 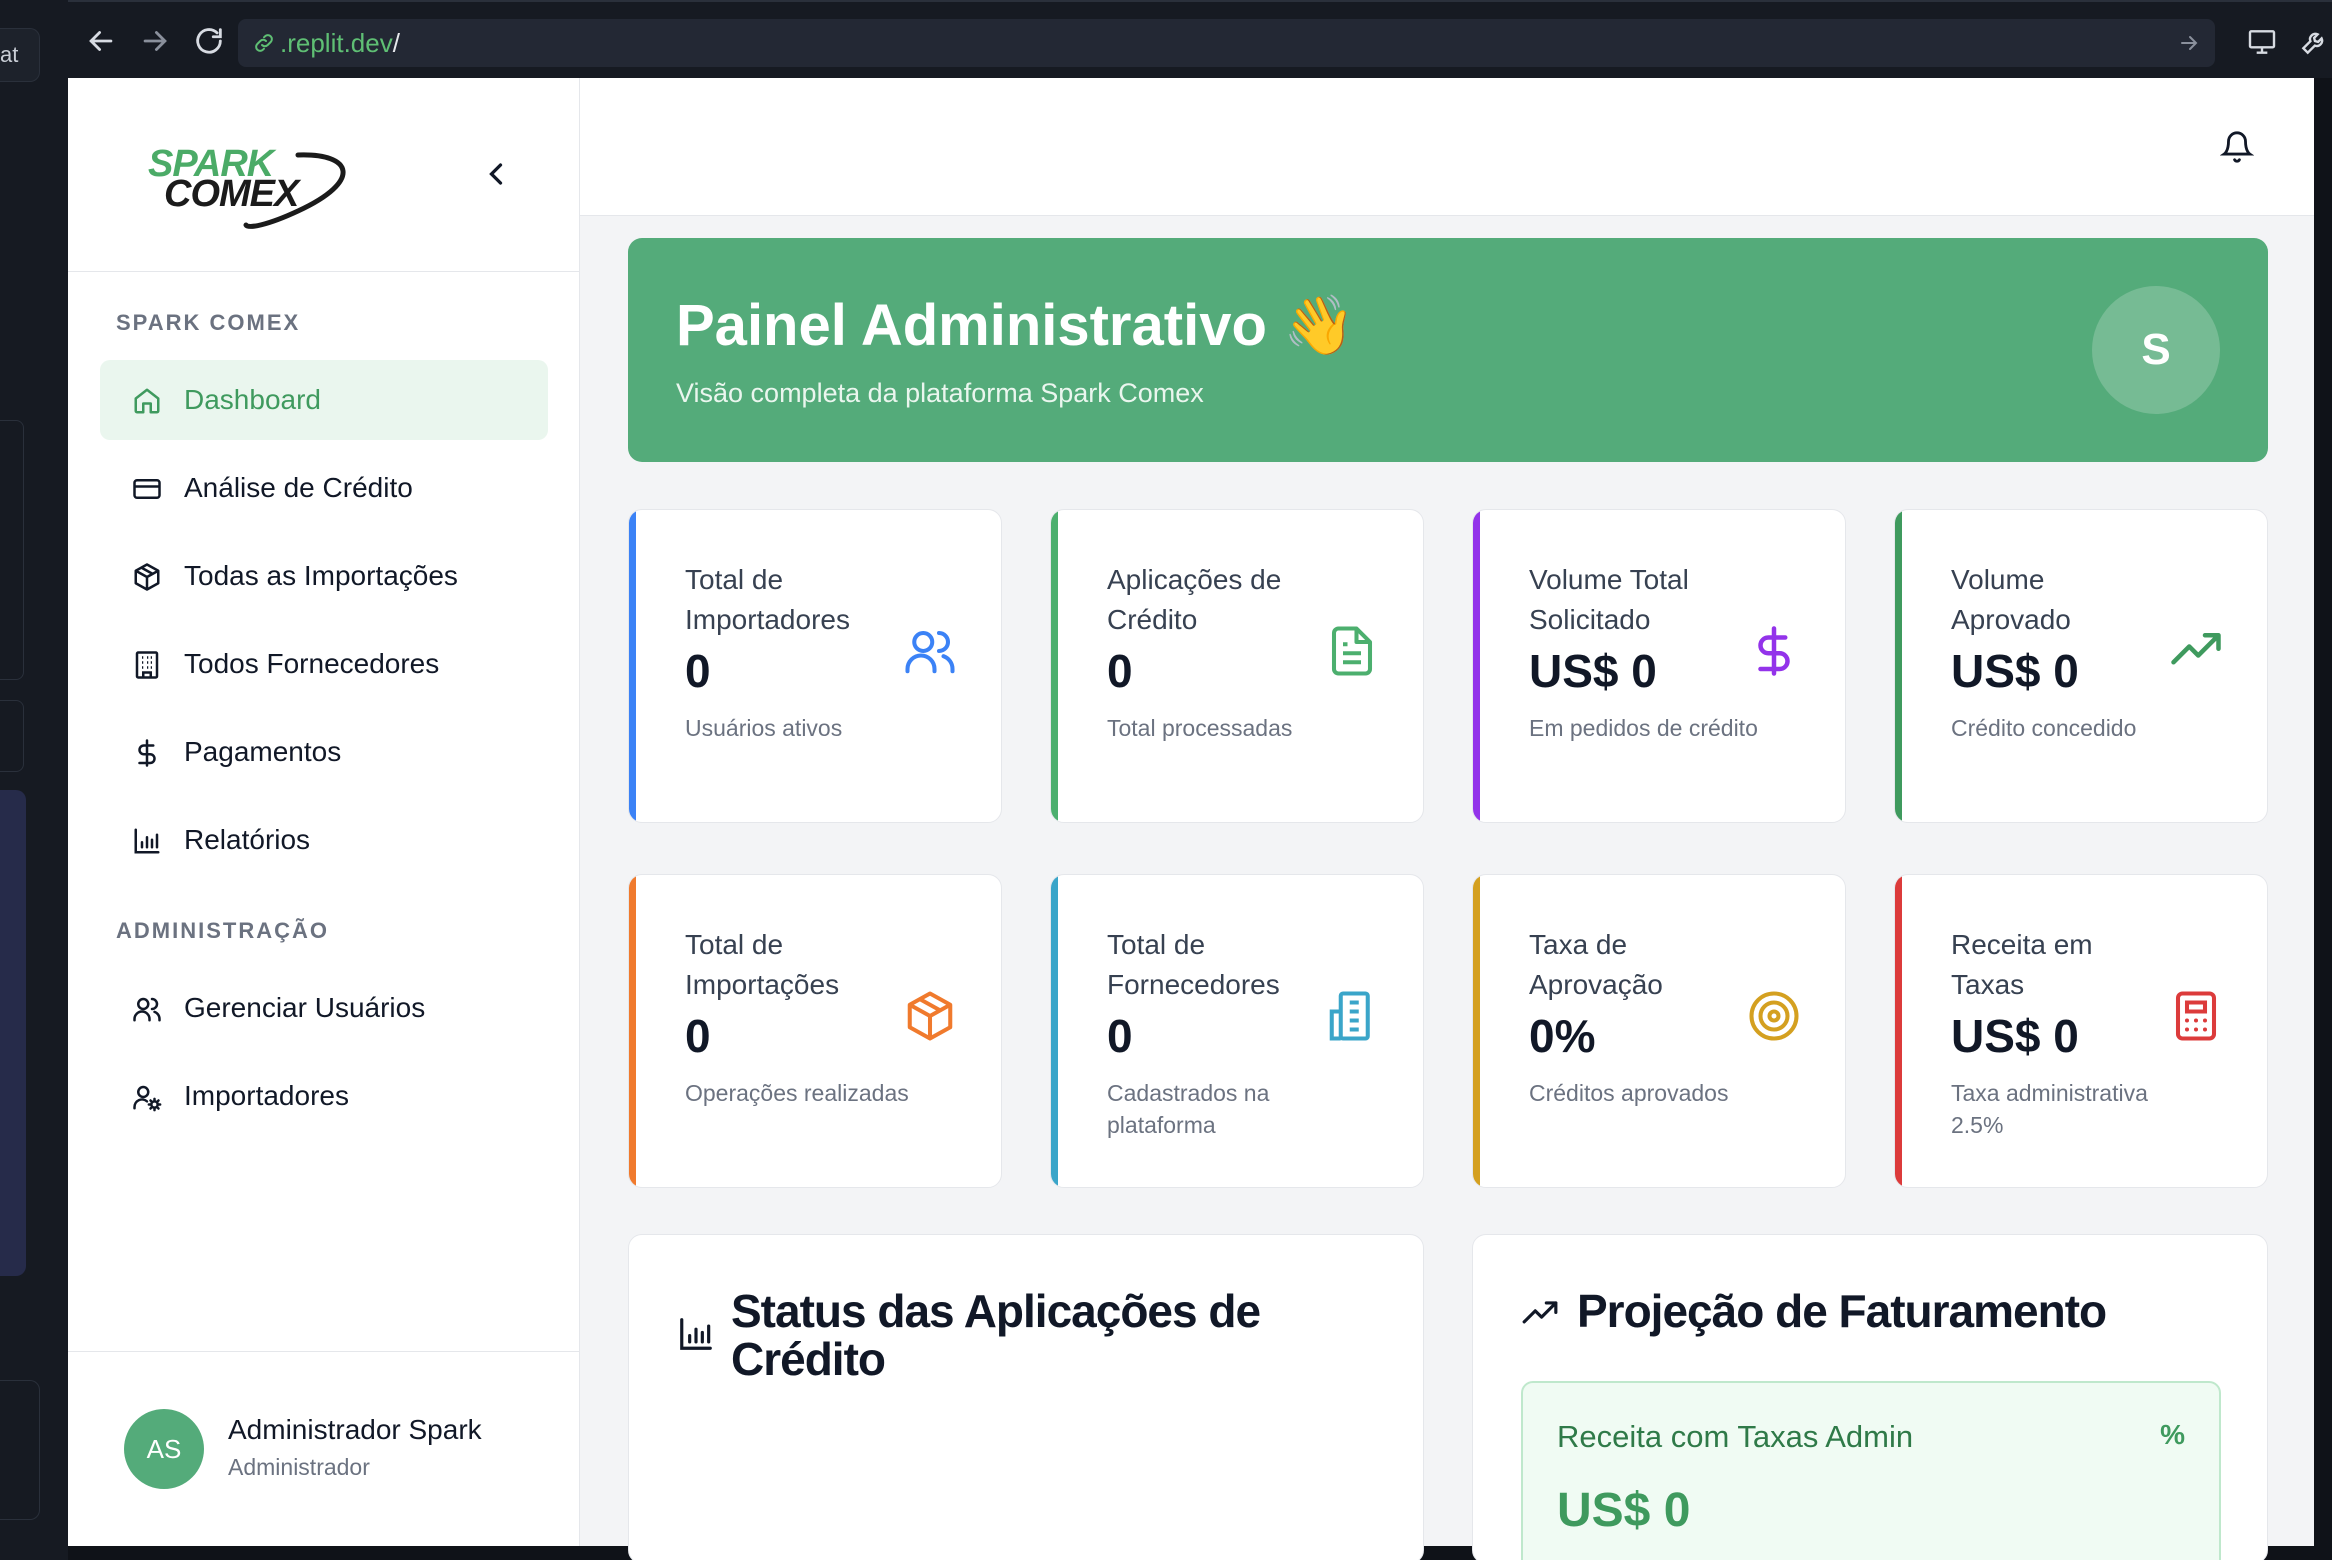 I want to click on go-arrow-icon, so click(x=2189, y=43).